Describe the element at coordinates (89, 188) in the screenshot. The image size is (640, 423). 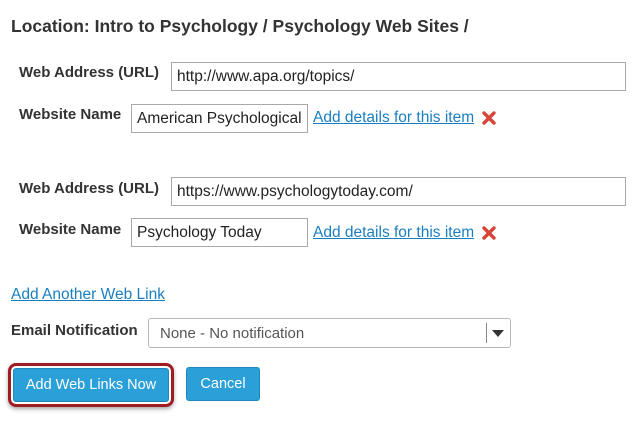
I see `url-label-2: Web Address (URL)` at that location.